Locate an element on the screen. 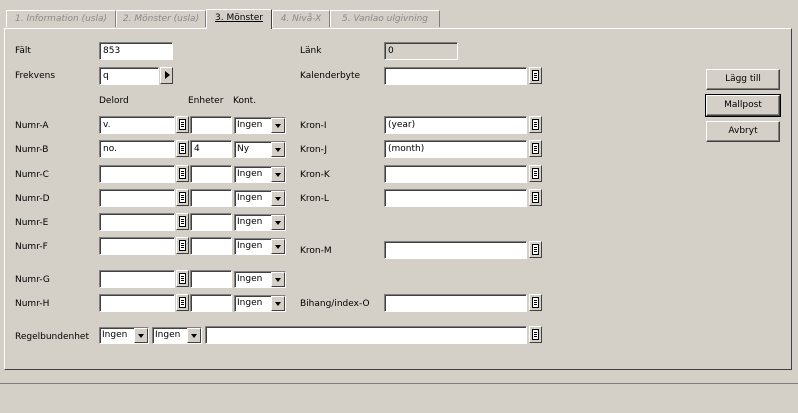 The width and height of the screenshot is (798, 413). bihang-index-field is located at coordinates (455, 303).